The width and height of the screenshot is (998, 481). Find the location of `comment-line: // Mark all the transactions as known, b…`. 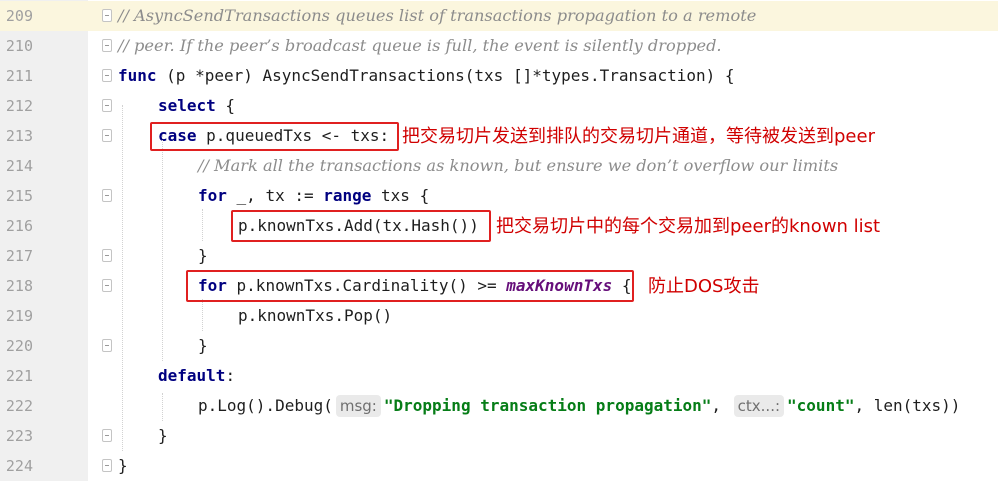

comment-line: // Mark all the transactions as known, b… is located at coordinates (518, 165).